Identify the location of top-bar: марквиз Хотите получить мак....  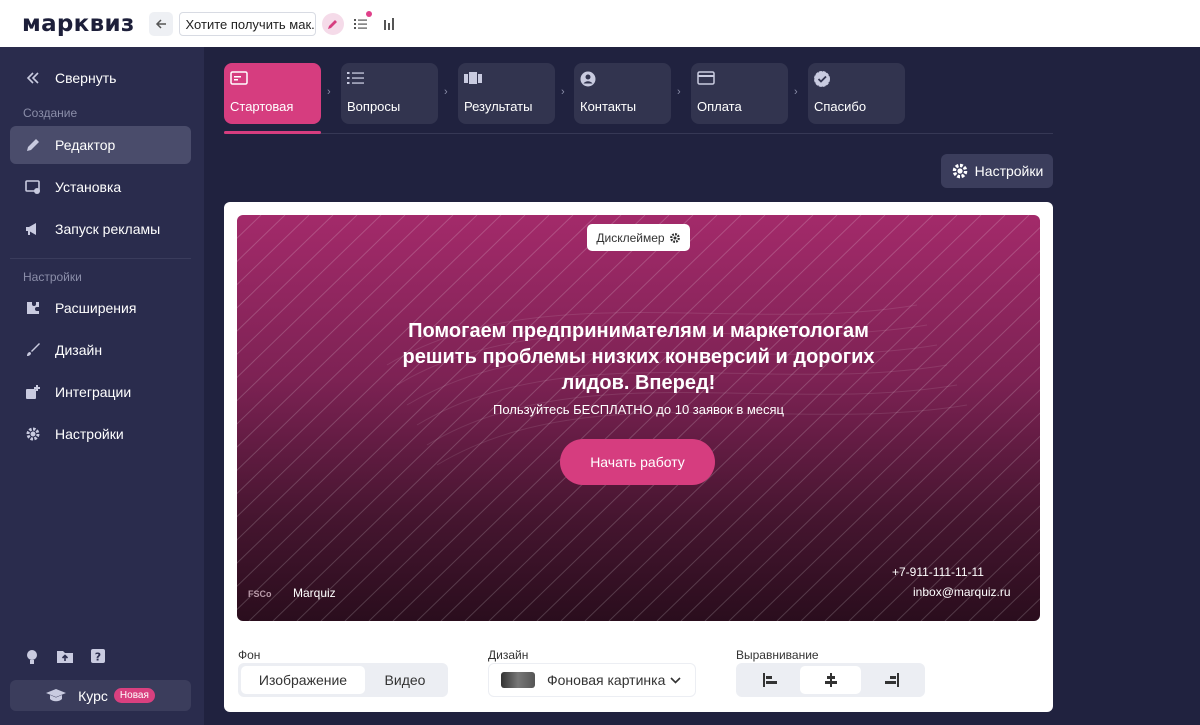
(600, 23).